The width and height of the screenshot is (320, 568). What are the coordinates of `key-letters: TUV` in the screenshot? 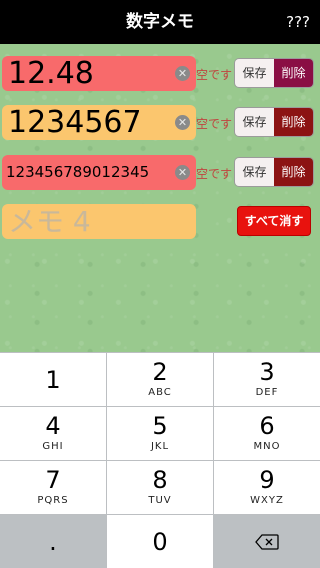 It's located at (160, 500).